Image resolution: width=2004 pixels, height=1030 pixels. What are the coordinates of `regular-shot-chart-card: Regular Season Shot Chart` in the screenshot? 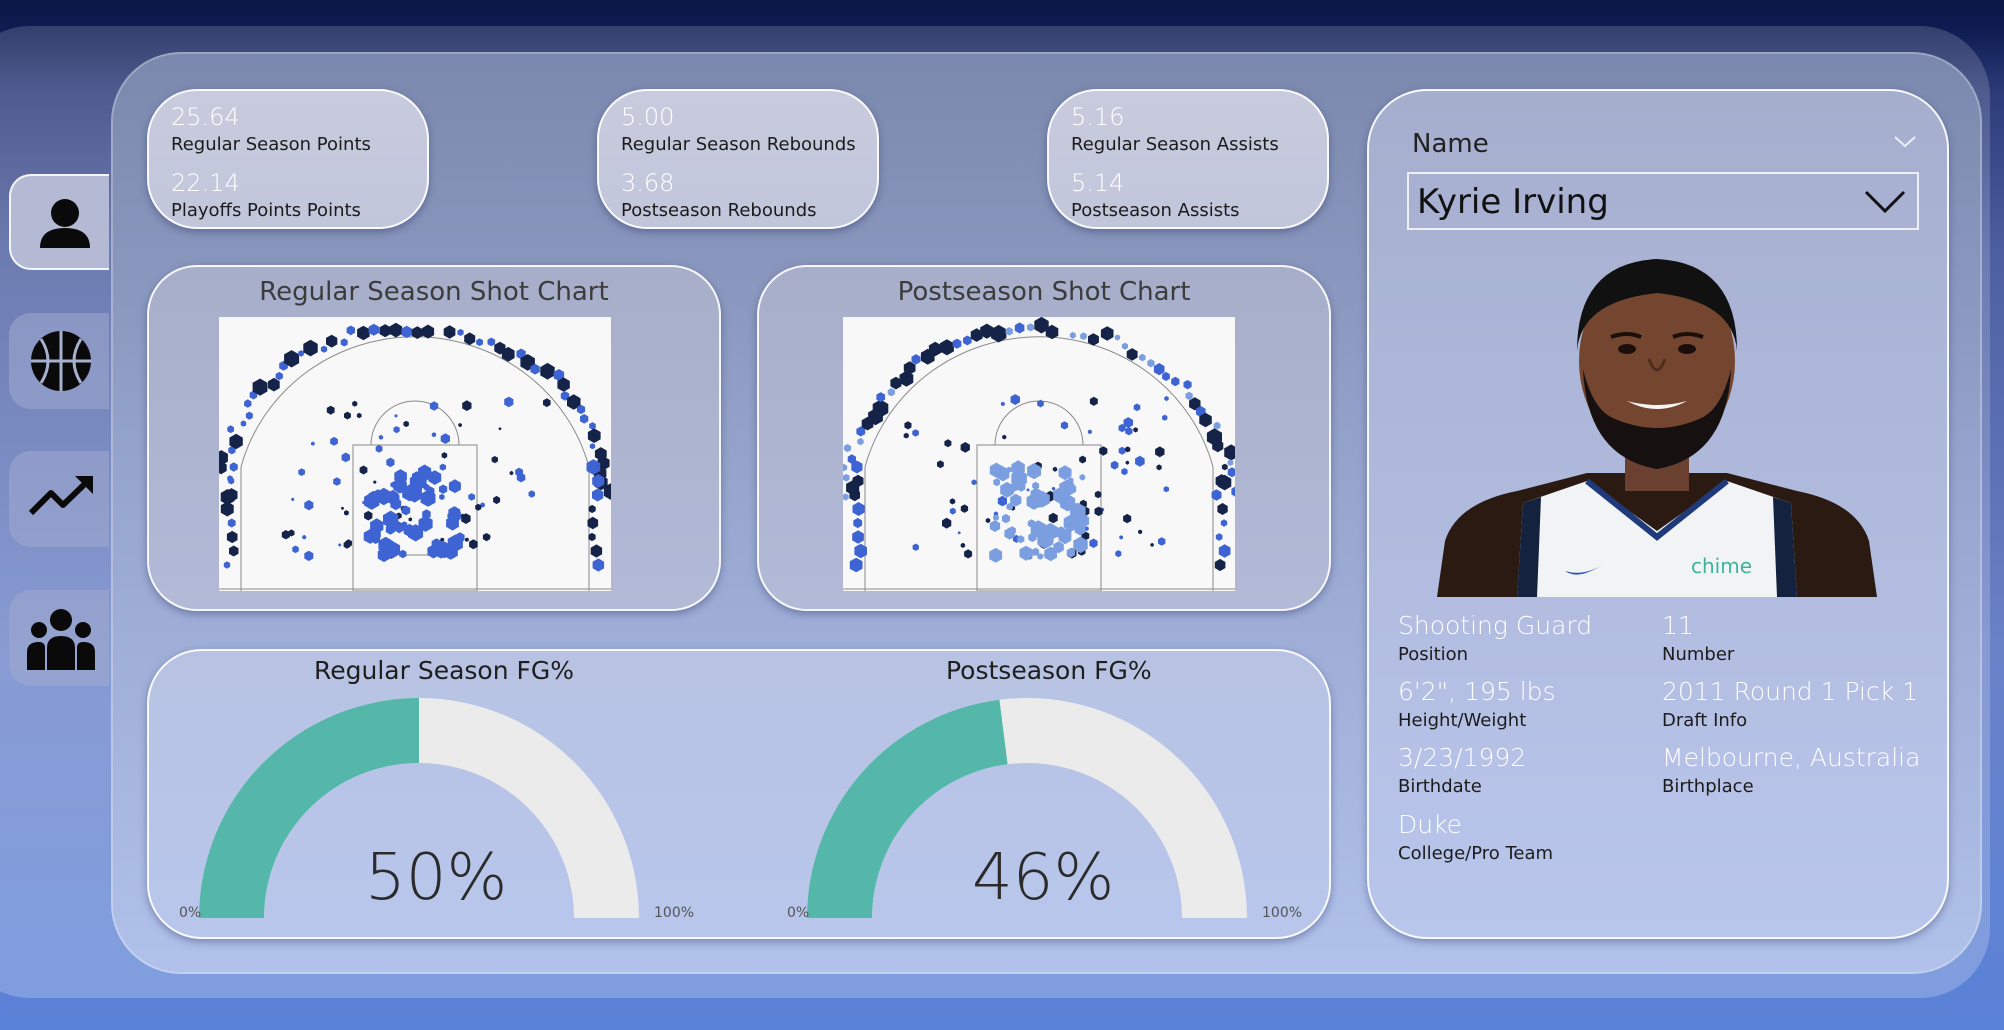 It's located at (434, 438).